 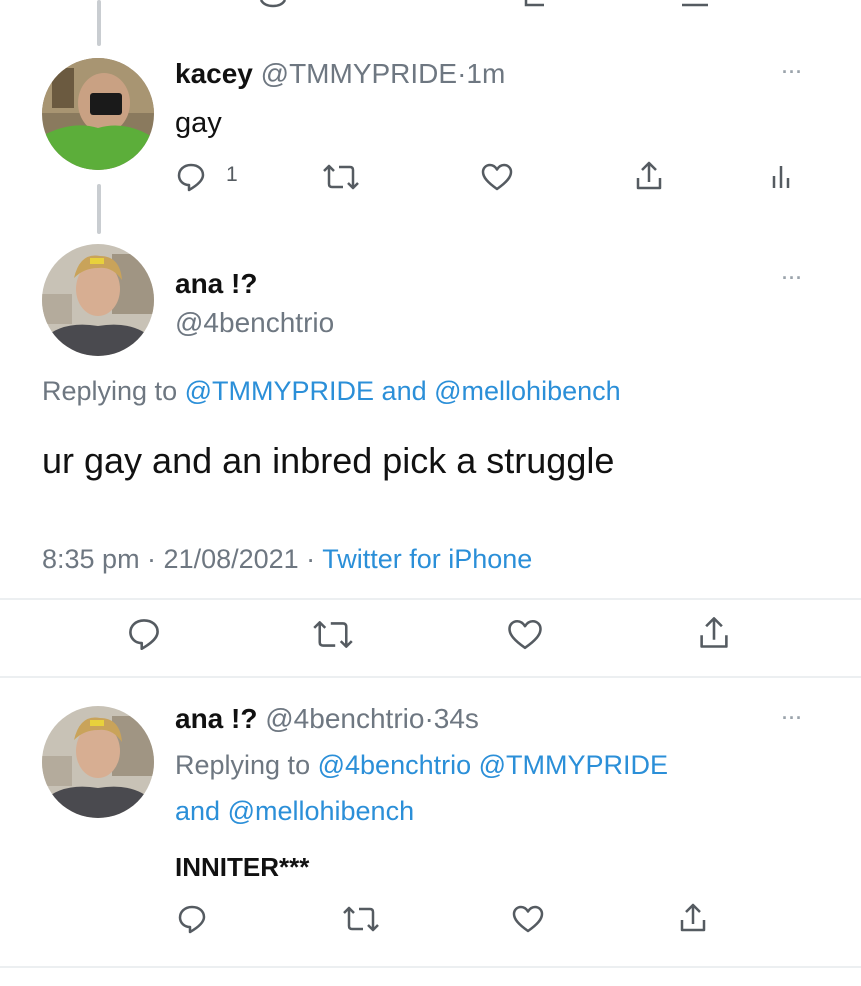 What do you see at coordinates (486, 73) in the screenshot?
I see `tweet-time: 1m` at bounding box center [486, 73].